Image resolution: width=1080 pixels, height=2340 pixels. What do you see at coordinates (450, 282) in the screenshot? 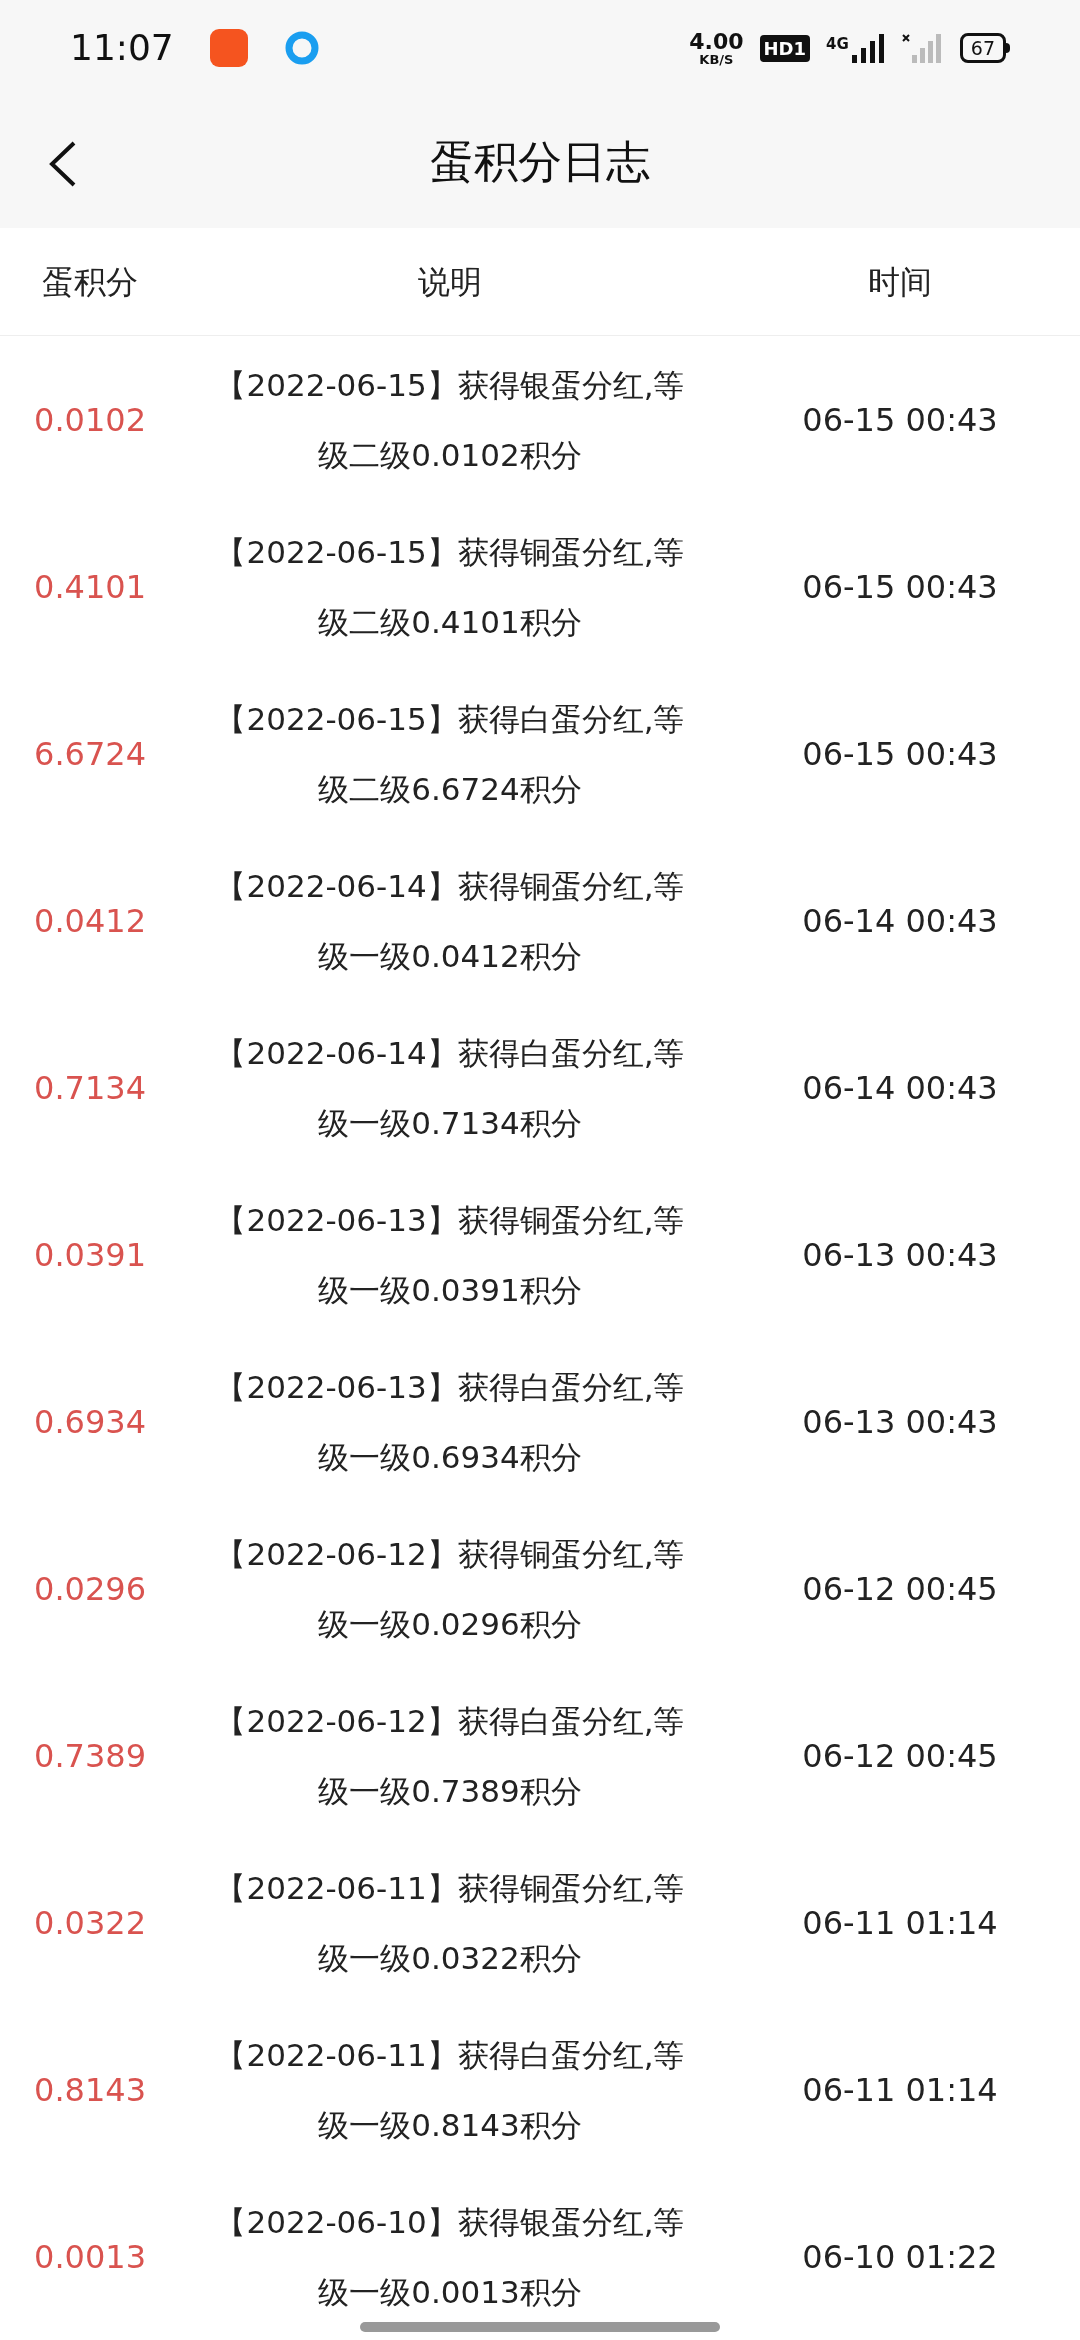
I see `column-header: 说明` at bounding box center [450, 282].